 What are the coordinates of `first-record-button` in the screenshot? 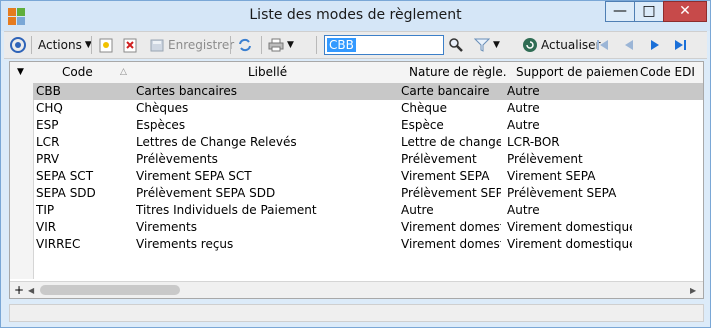 It's located at (603, 45).